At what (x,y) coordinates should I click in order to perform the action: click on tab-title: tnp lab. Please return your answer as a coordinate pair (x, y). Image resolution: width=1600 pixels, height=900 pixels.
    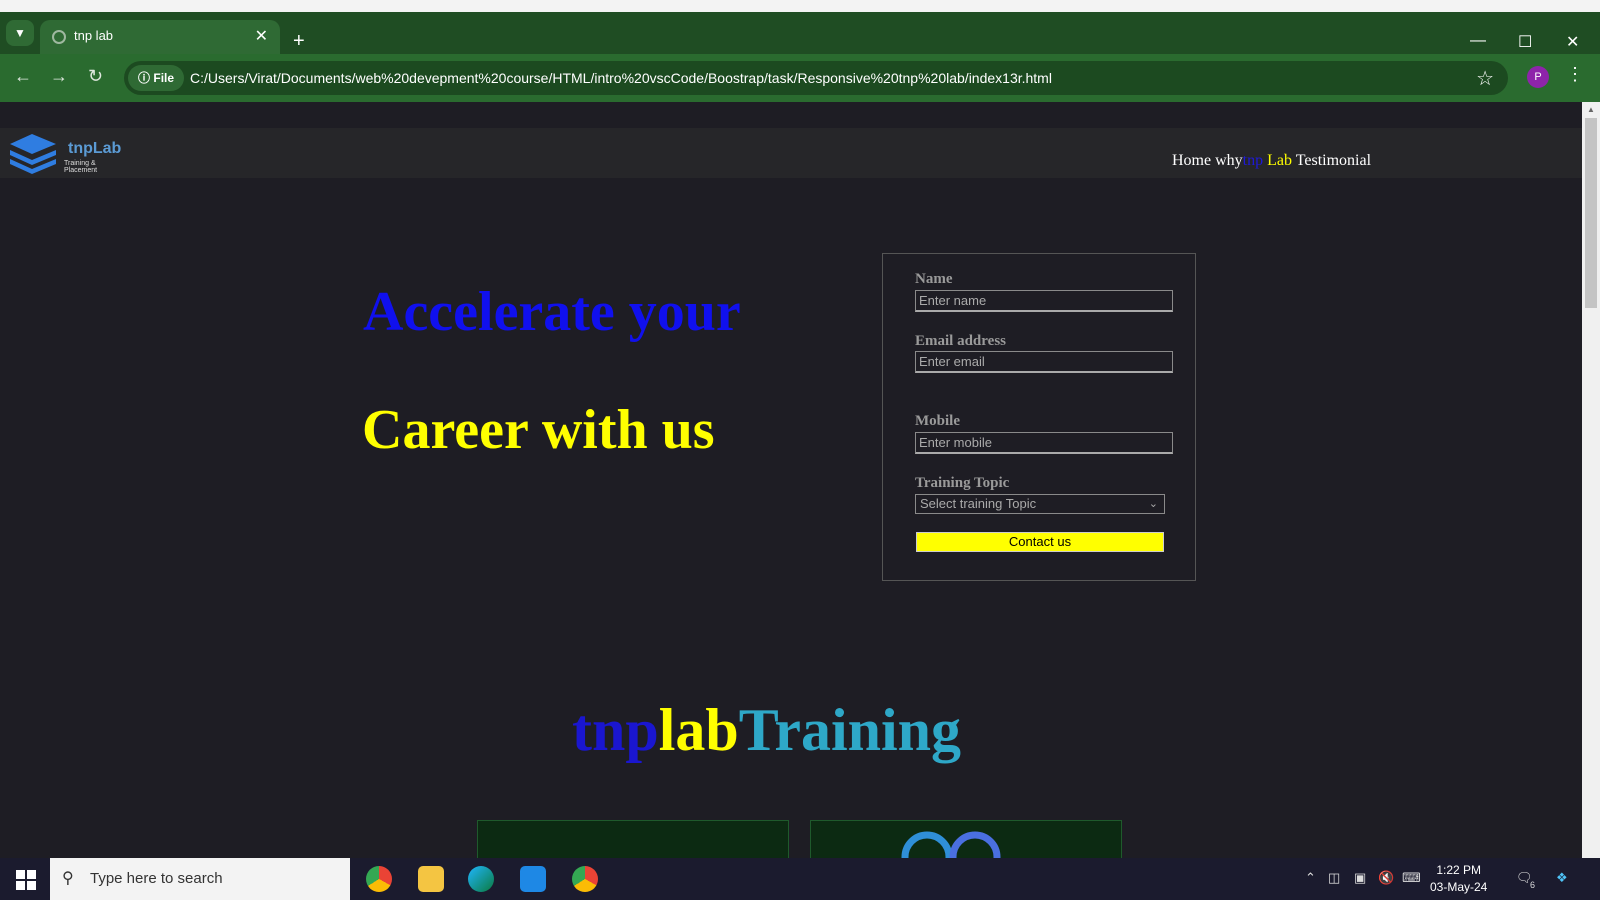
    Looking at the image, I should click on (94, 35).